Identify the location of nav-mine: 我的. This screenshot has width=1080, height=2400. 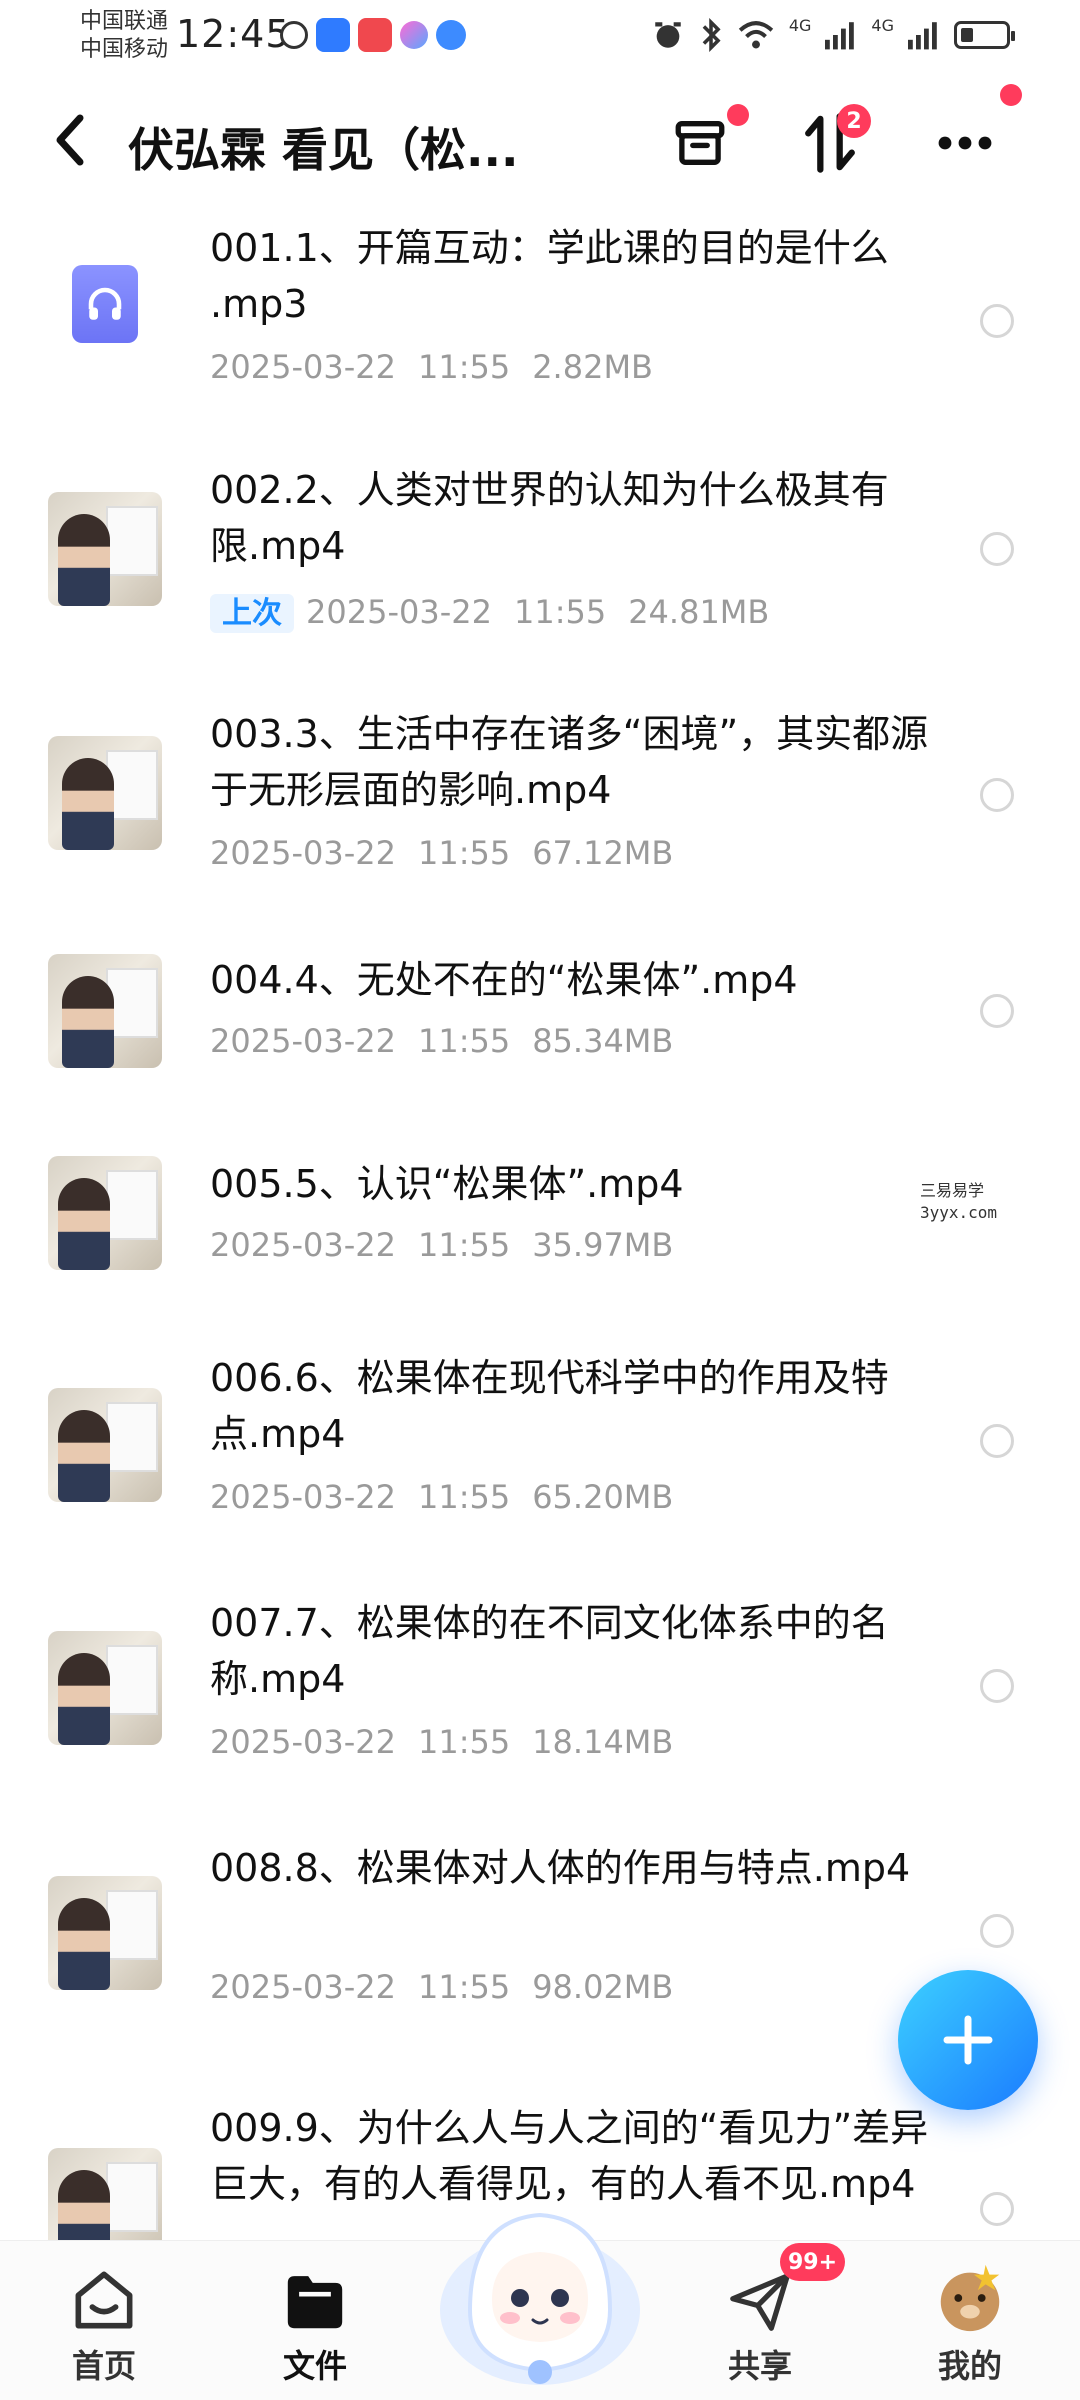
(970, 2320).